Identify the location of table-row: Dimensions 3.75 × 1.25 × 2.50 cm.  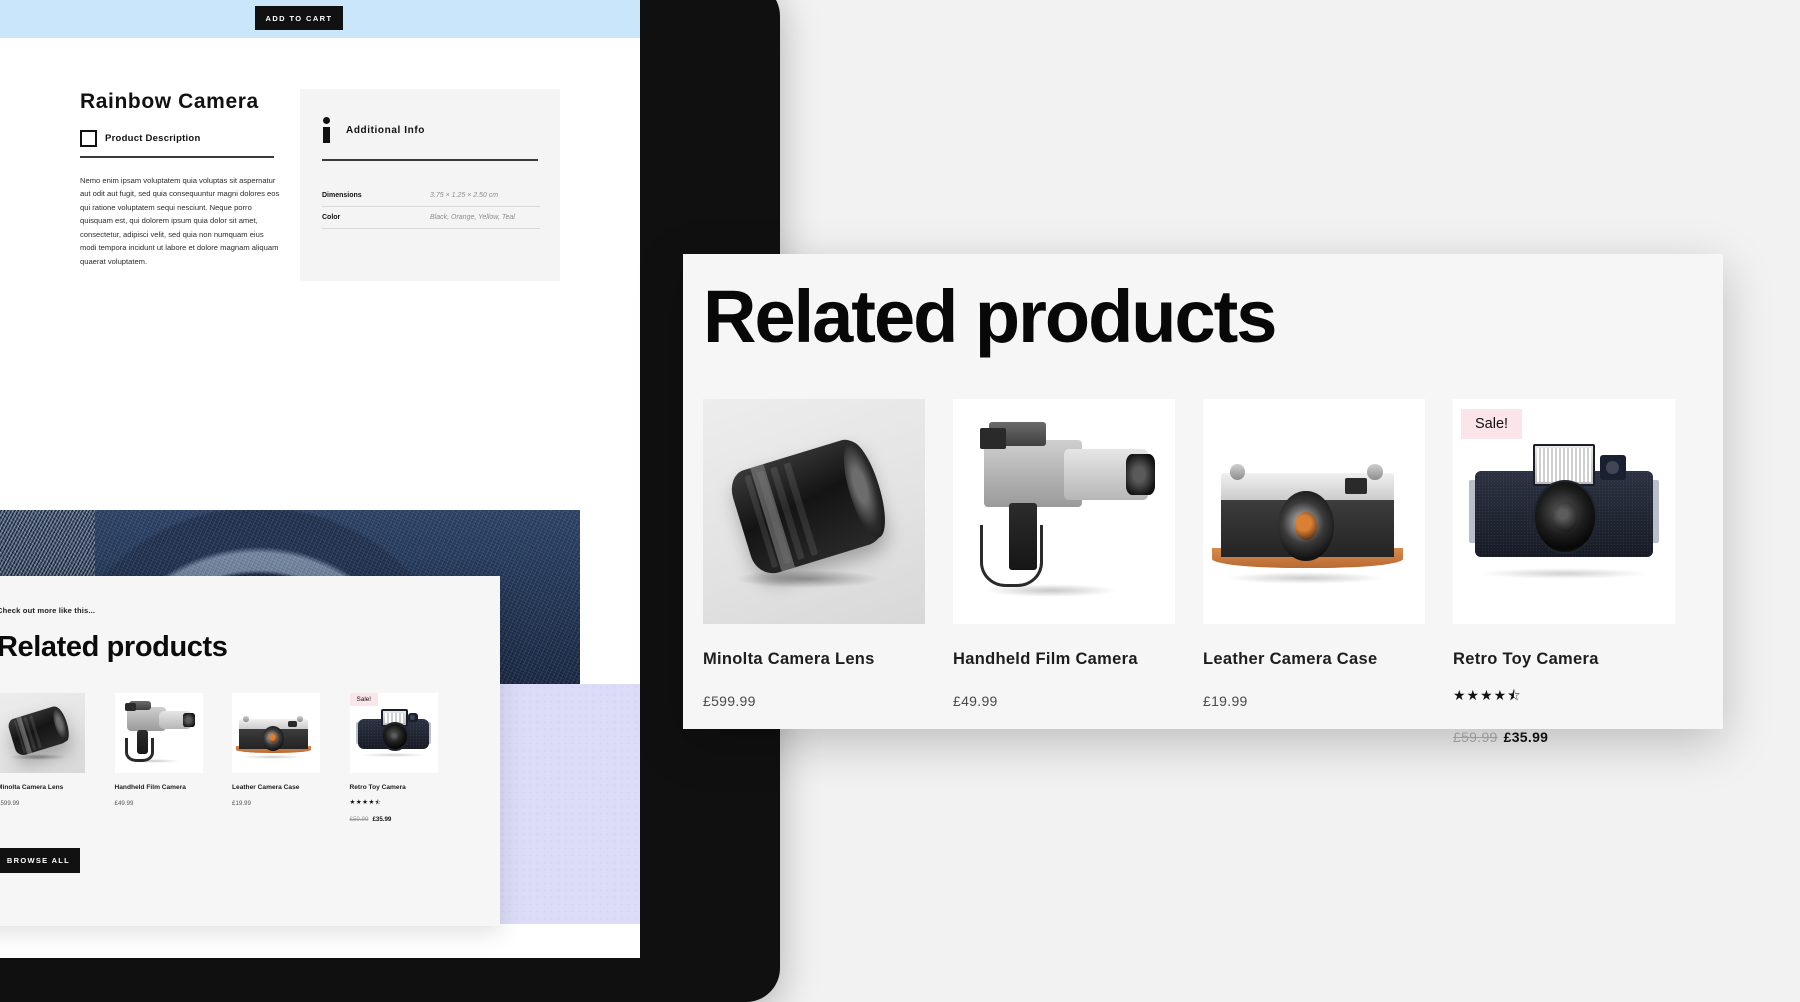
(431, 196).